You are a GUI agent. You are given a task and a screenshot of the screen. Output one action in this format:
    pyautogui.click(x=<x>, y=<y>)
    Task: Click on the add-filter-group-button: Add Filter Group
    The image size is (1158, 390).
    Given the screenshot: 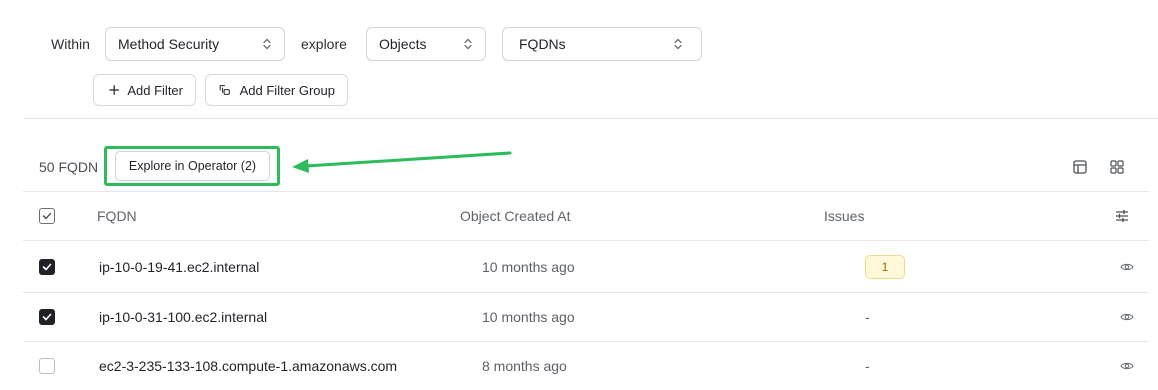 What is the action you would take?
    pyautogui.click(x=276, y=90)
    